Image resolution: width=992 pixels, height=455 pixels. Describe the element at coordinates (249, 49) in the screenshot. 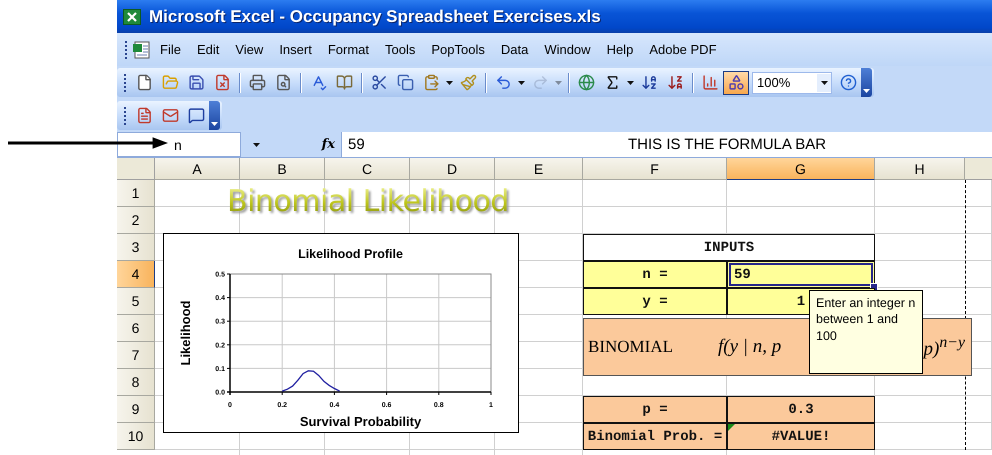

I see `menu-item: View` at that location.